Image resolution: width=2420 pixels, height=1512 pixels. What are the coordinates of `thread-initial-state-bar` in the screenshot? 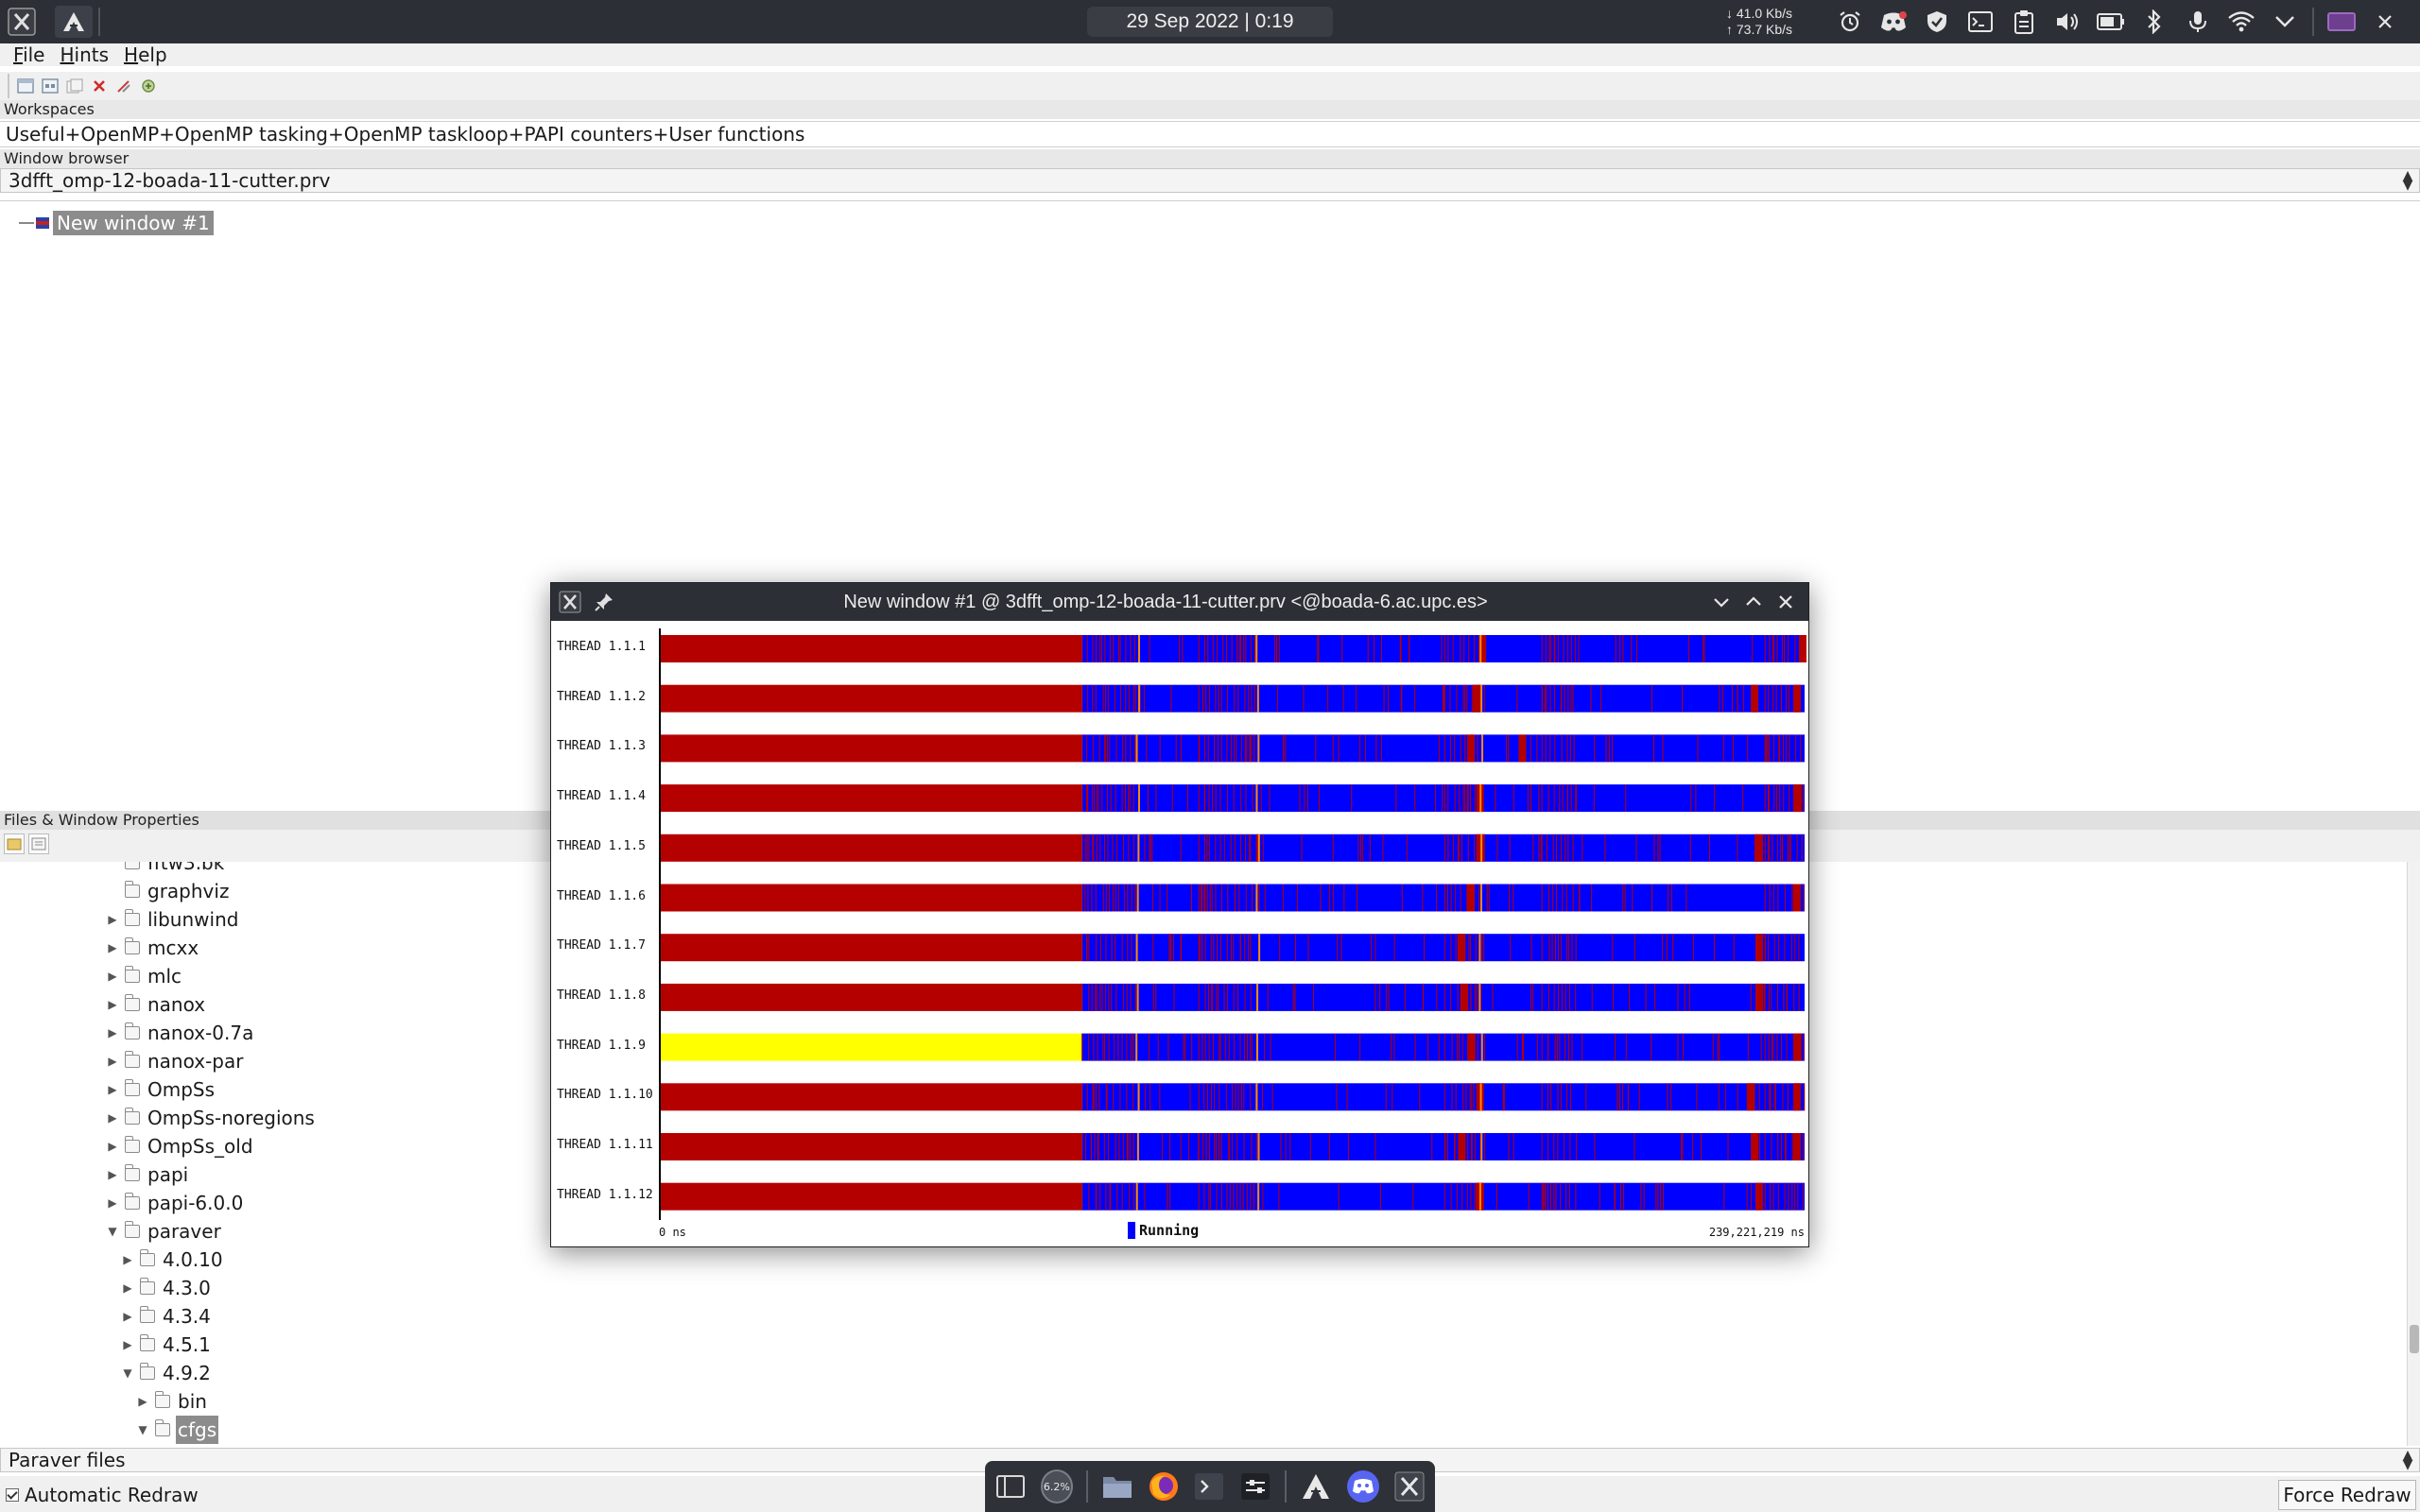 It's located at (871, 997).